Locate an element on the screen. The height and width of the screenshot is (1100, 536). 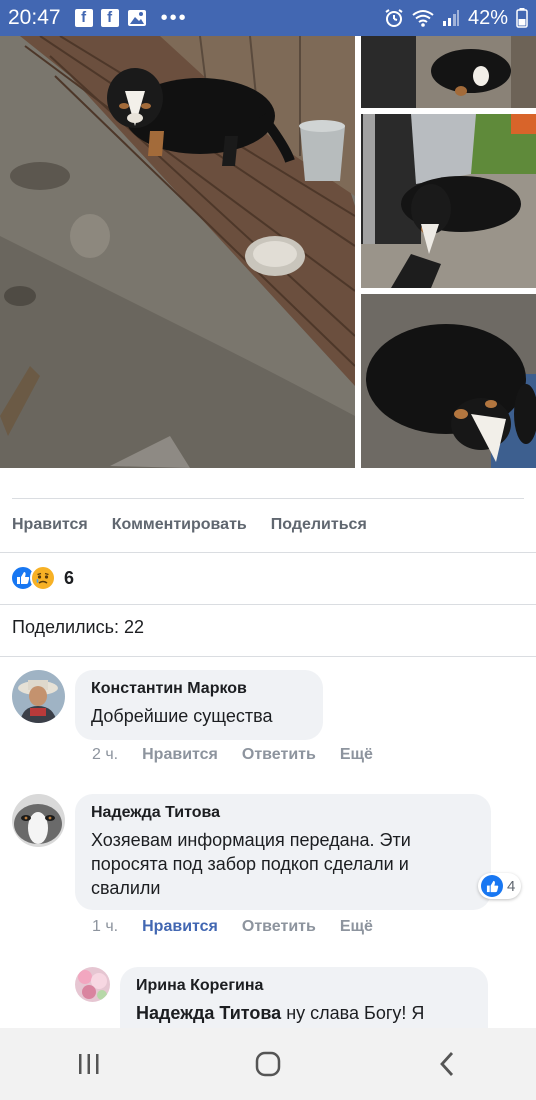
comment-meta: 1 ч. Нравится Ответить Ещё is located at coordinates (244, 927).